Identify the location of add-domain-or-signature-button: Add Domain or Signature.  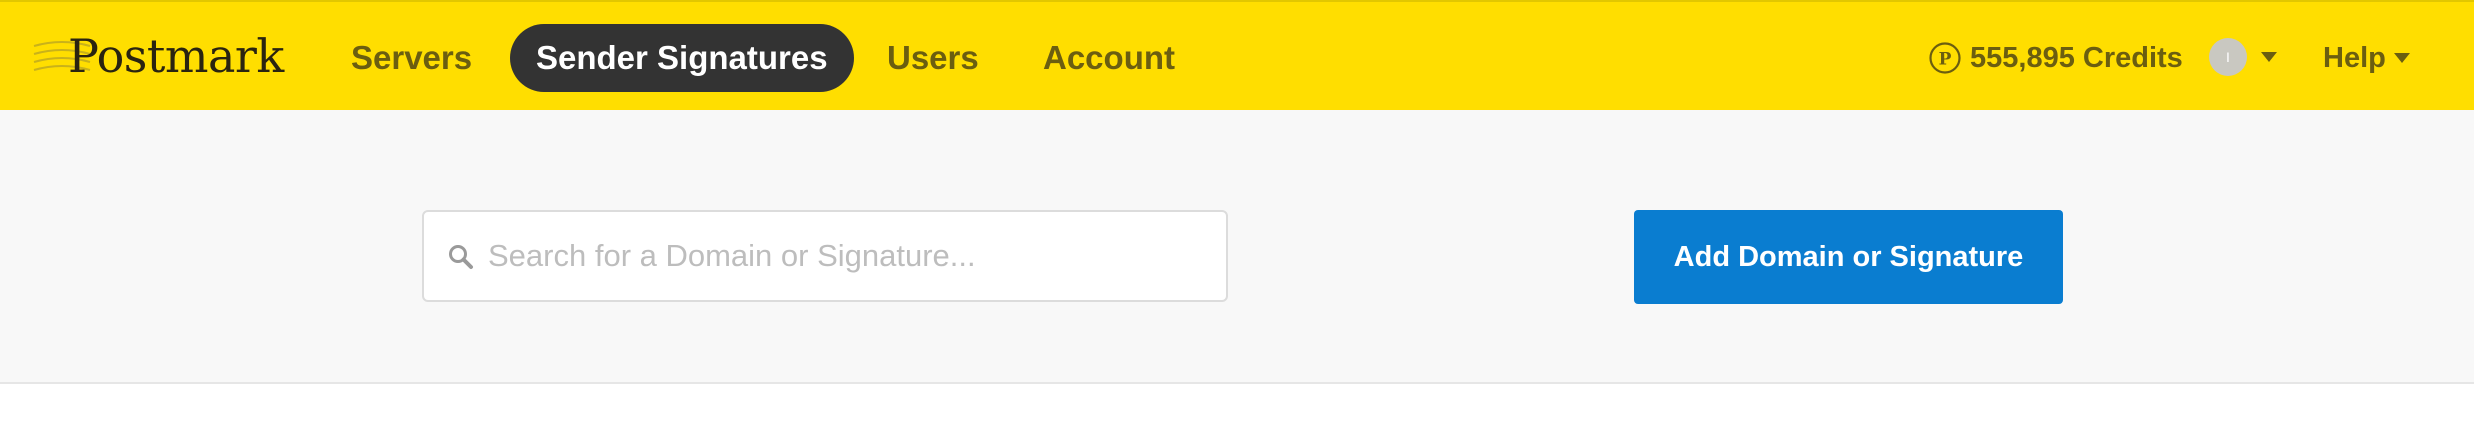
(1848, 257).